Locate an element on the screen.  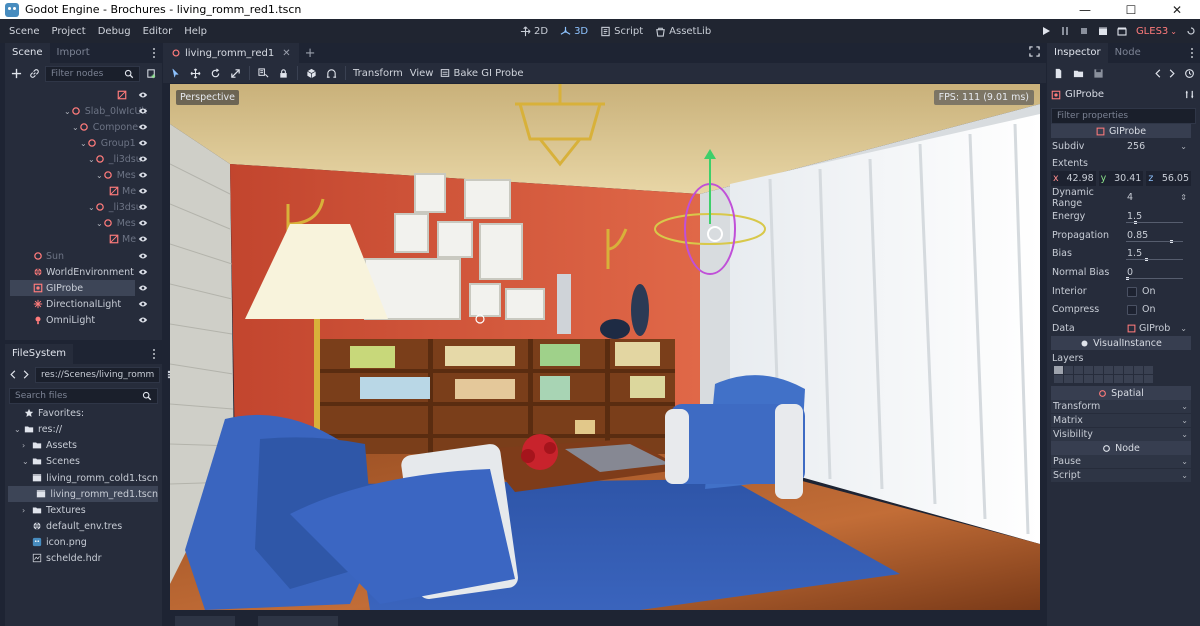
propagation-slider: 0.85 is located at coordinates (1157, 235).